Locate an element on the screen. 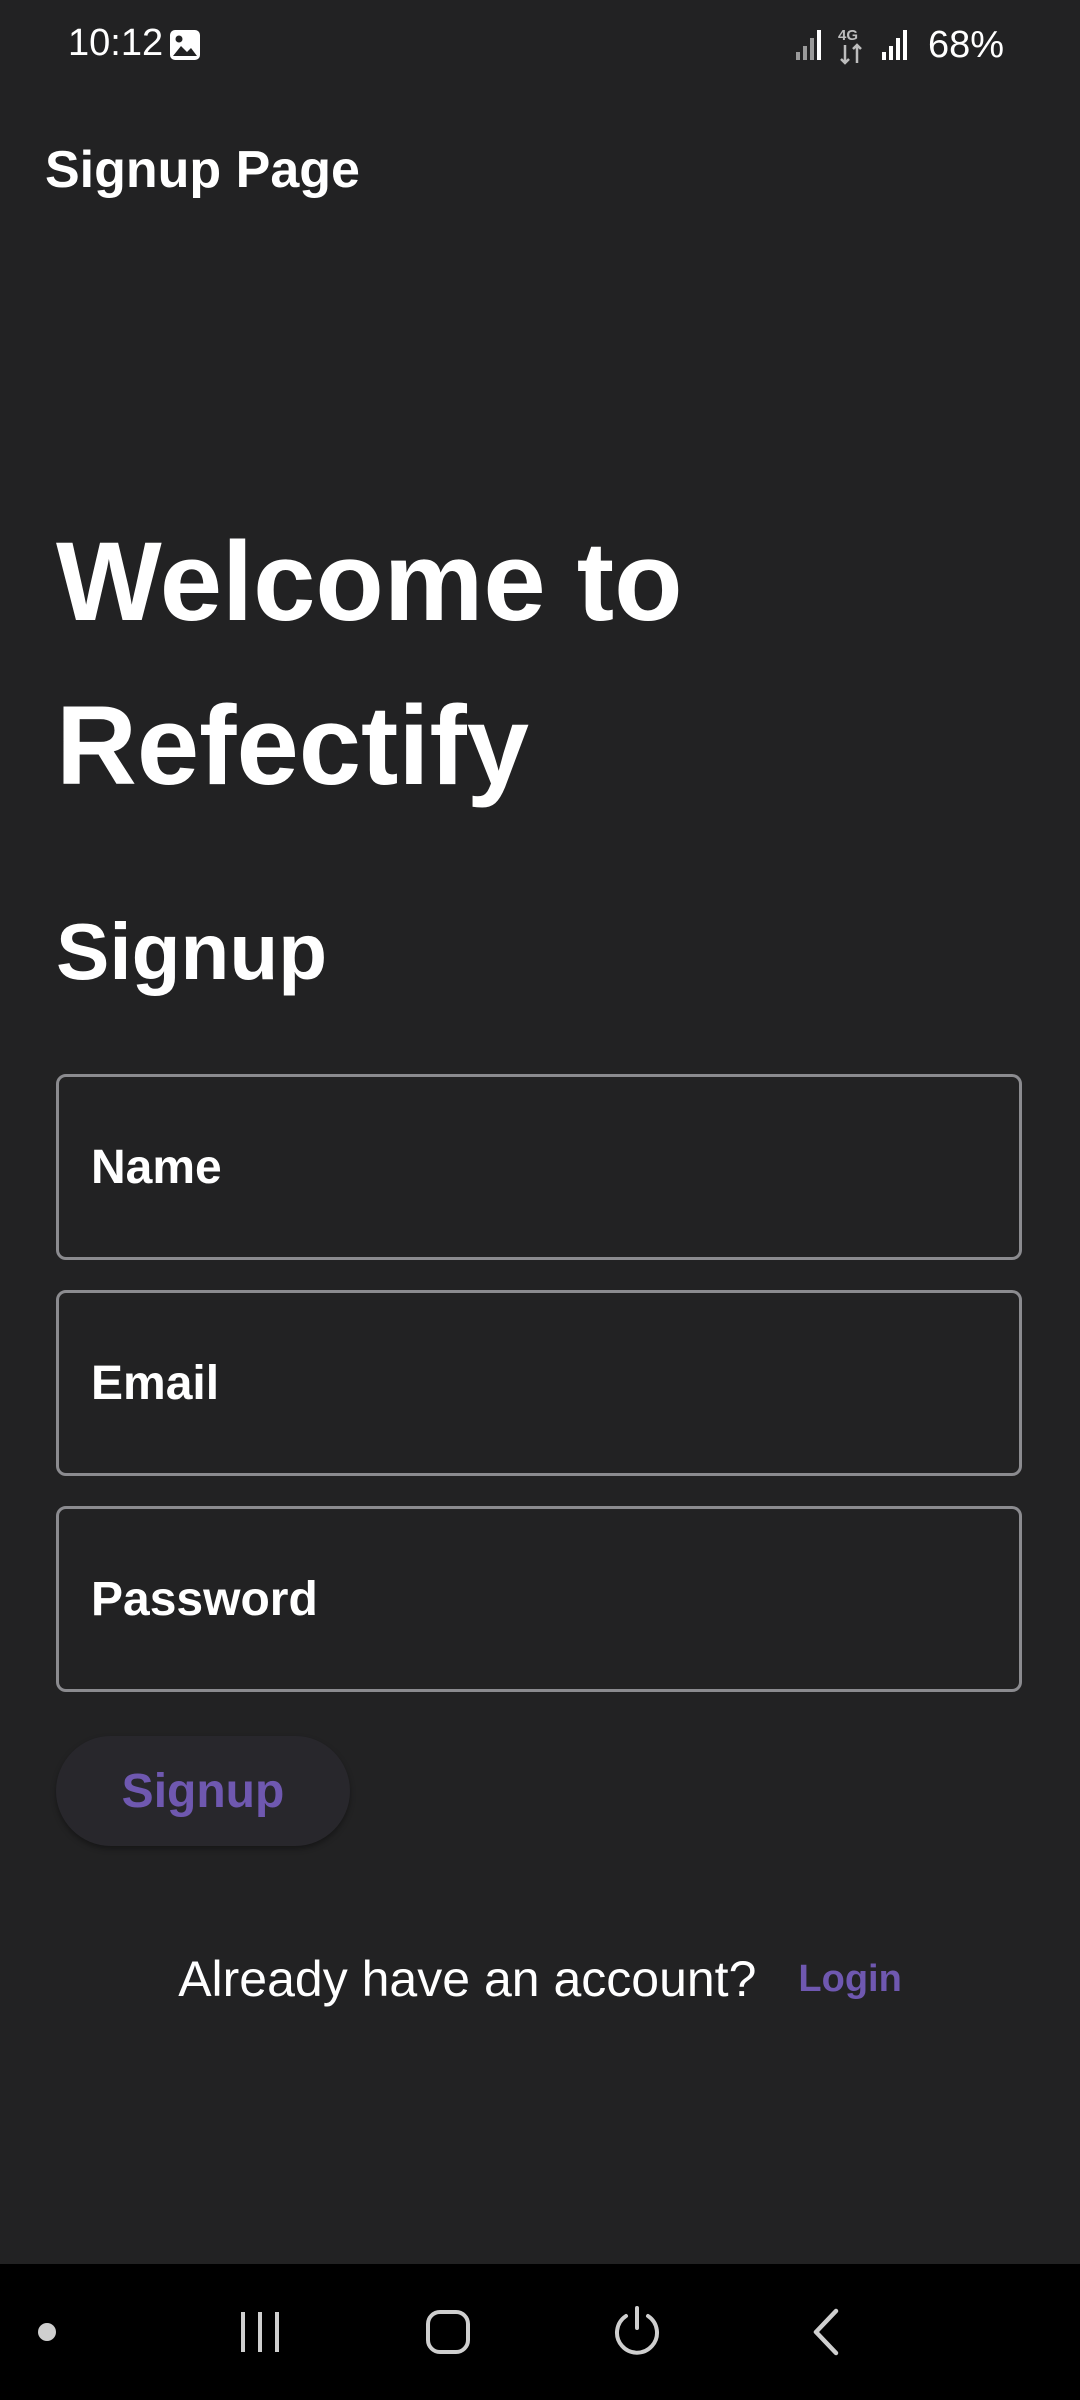  status-indicators: 4G 68% is located at coordinates (899, 45).